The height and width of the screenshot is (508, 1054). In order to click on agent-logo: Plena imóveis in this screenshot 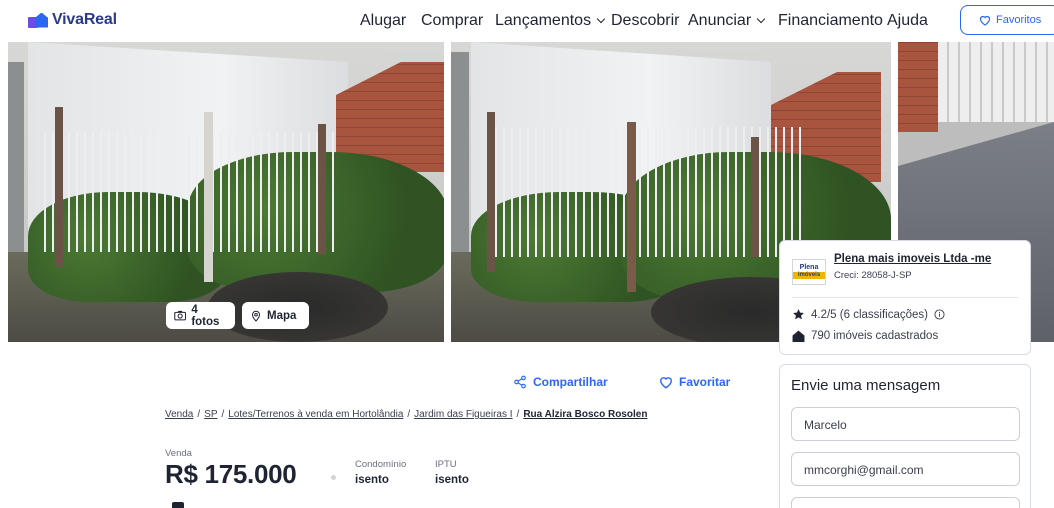, I will do `click(809, 272)`.